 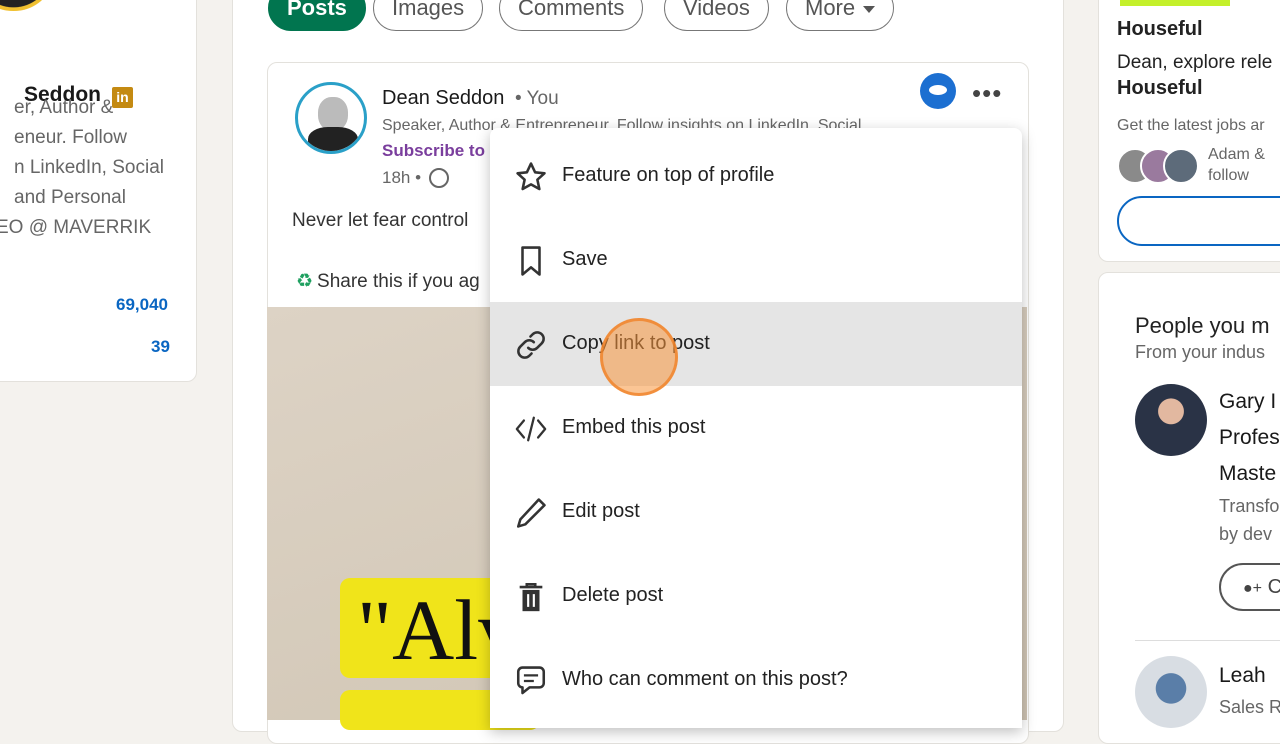 What do you see at coordinates (428, 15) in the screenshot?
I see `tab-images: Images` at bounding box center [428, 15].